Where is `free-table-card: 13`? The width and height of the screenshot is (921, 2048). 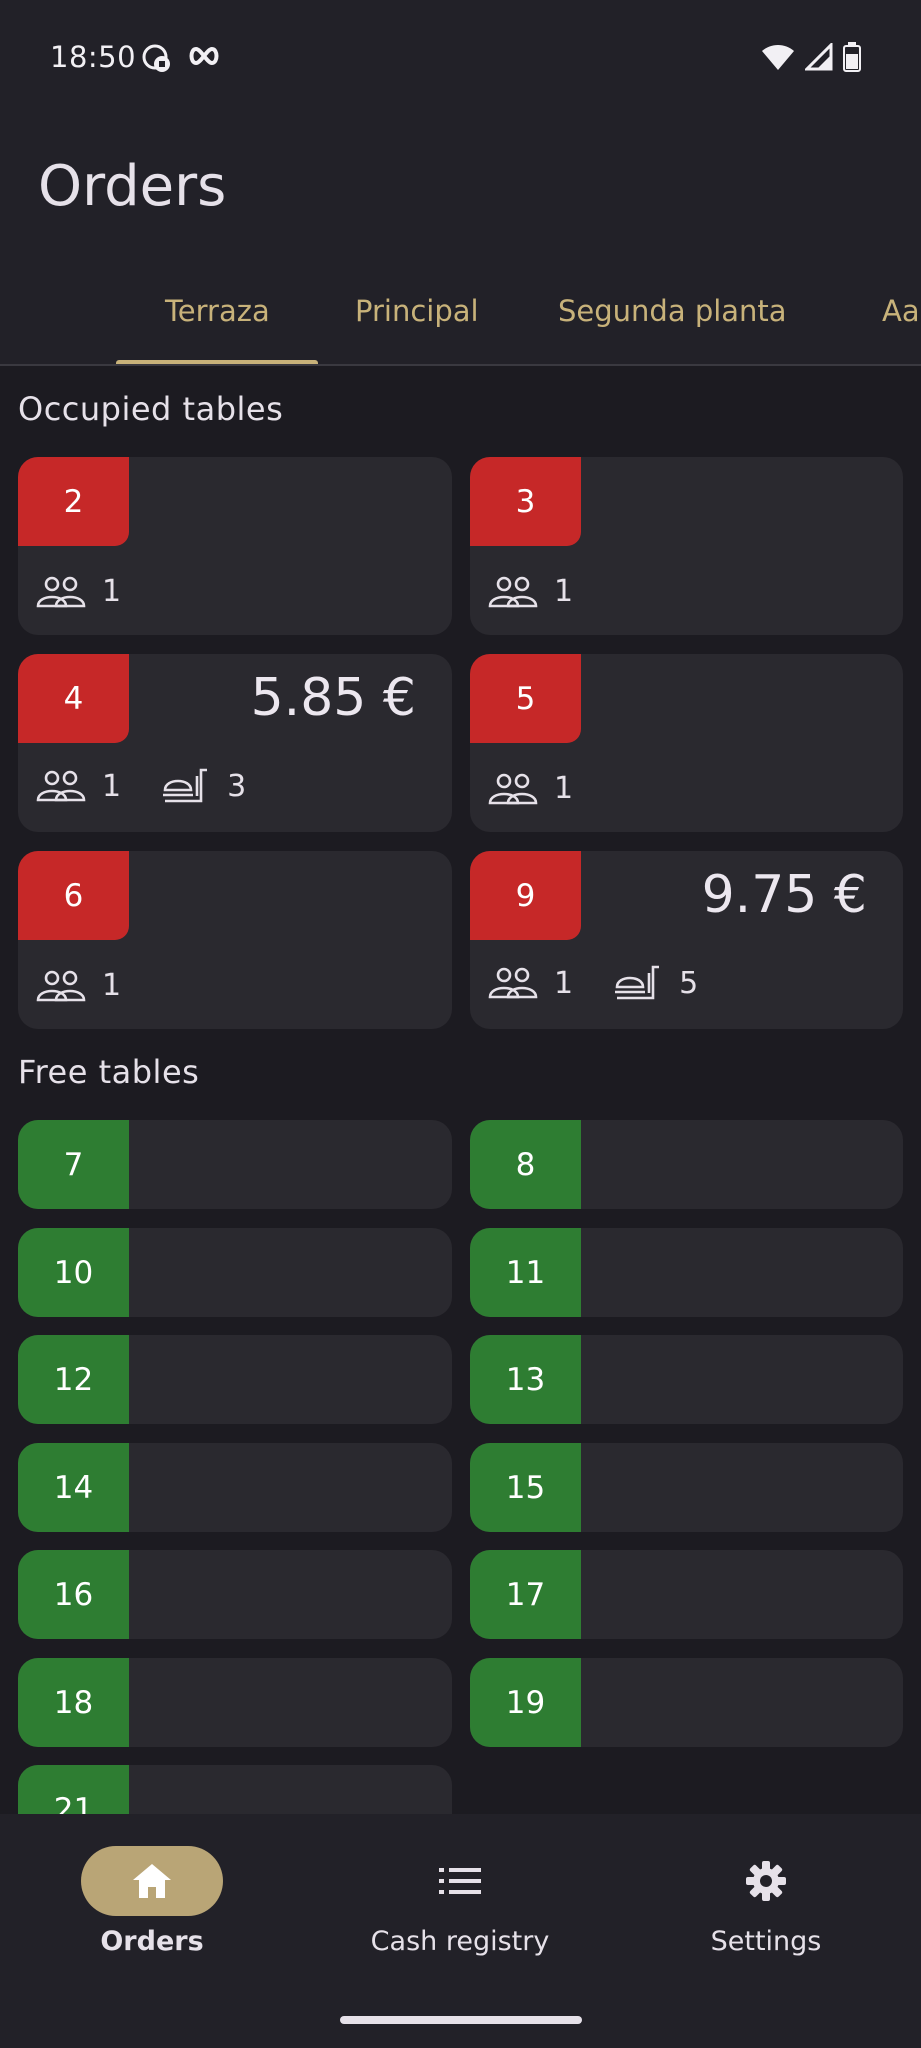
free-table-card: 13 is located at coordinates (686, 1379).